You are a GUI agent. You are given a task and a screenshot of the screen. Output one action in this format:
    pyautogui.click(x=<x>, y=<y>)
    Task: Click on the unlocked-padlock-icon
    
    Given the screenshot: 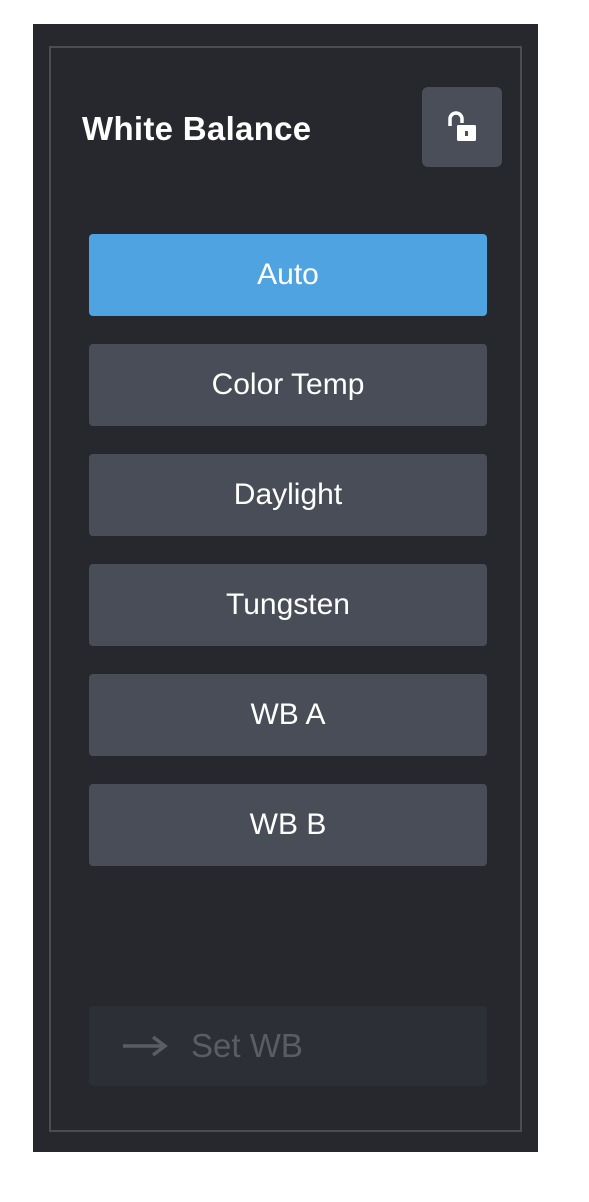 What is the action you would take?
    pyautogui.click(x=462, y=126)
    